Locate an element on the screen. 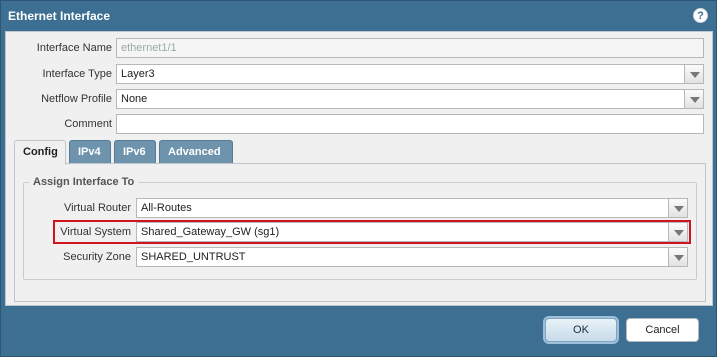 This screenshot has height=357, width=717. dialog-title: Ethernet Interface is located at coordinates (59, 16).